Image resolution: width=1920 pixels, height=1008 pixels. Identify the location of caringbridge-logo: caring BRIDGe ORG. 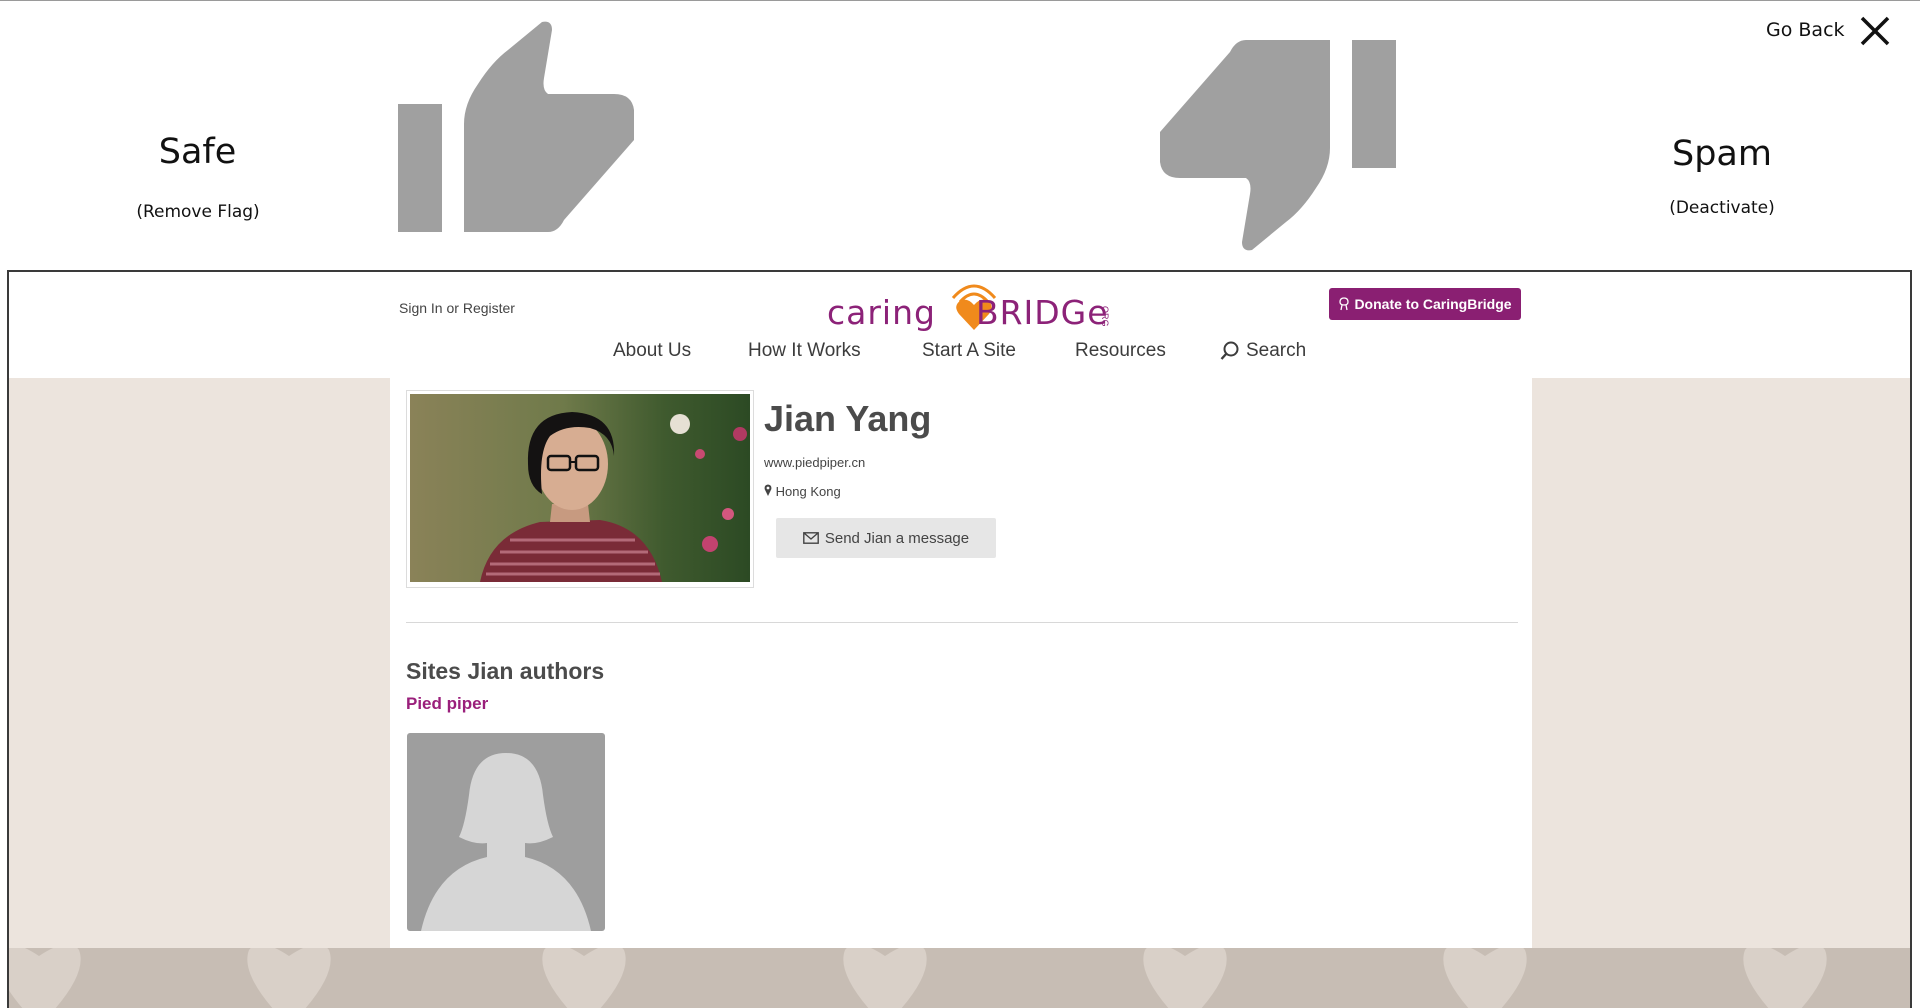
(977, 308).